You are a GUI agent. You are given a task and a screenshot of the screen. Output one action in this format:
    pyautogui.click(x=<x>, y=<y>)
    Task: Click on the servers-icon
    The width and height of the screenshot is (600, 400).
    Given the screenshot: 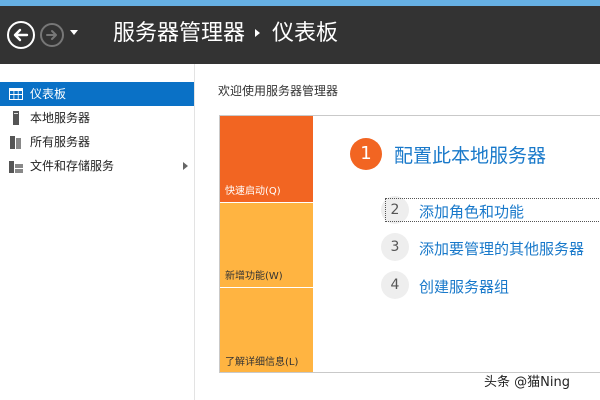 What is the action you would take?
    pyautogui.click(x=15, y=142)
    